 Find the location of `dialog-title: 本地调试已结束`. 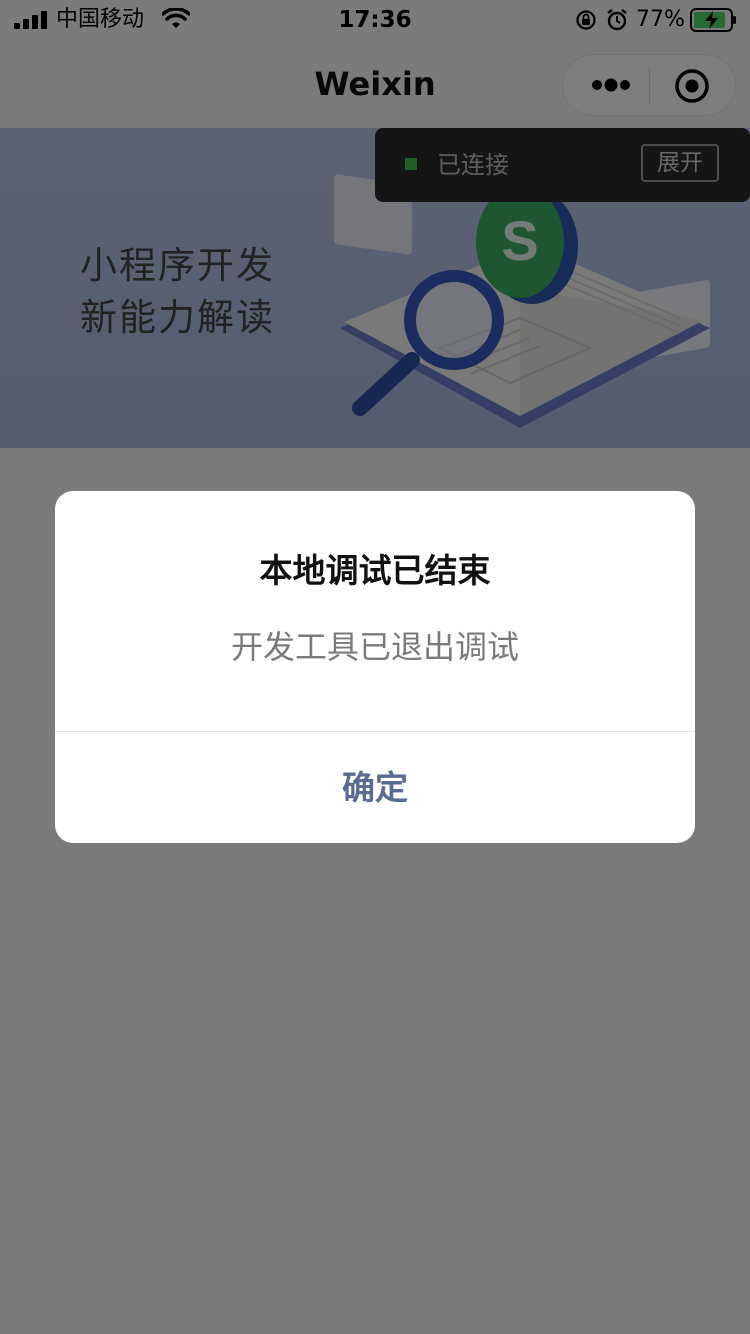

dialog-title: 本地调试已结束 is located at coordinates (375, 570).